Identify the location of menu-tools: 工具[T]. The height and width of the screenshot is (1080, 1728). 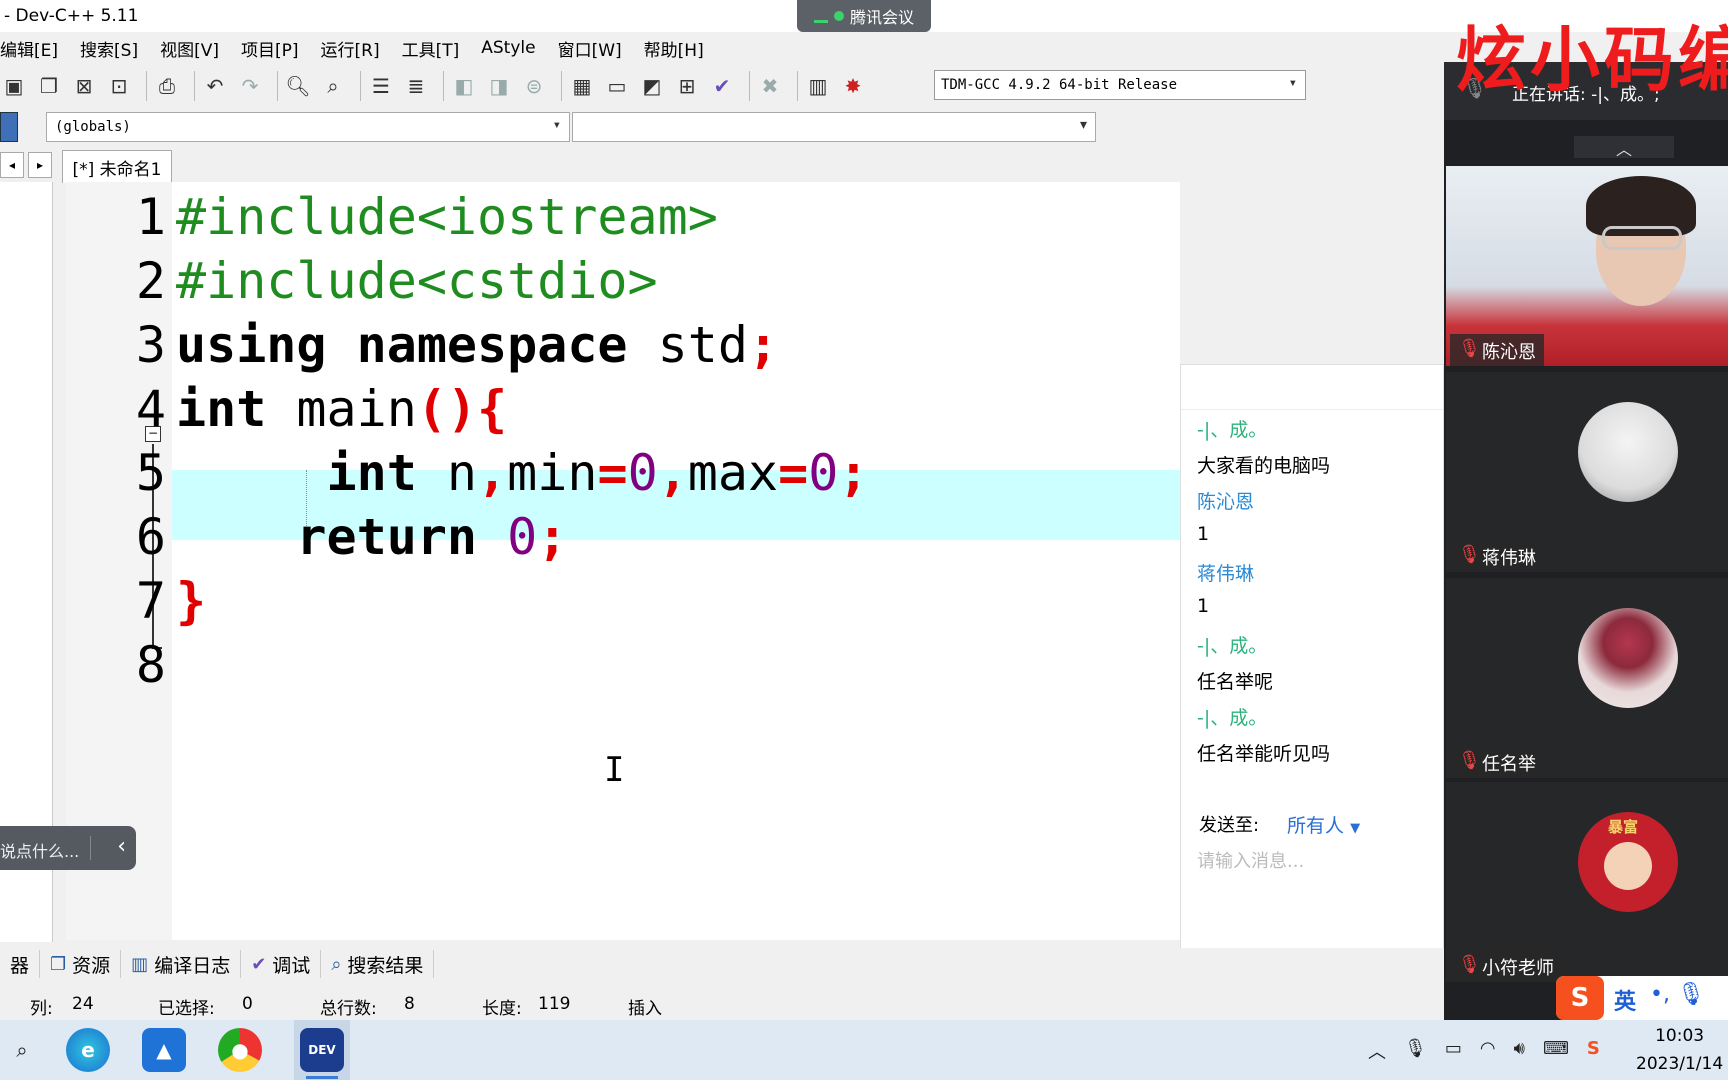
(431, 48).